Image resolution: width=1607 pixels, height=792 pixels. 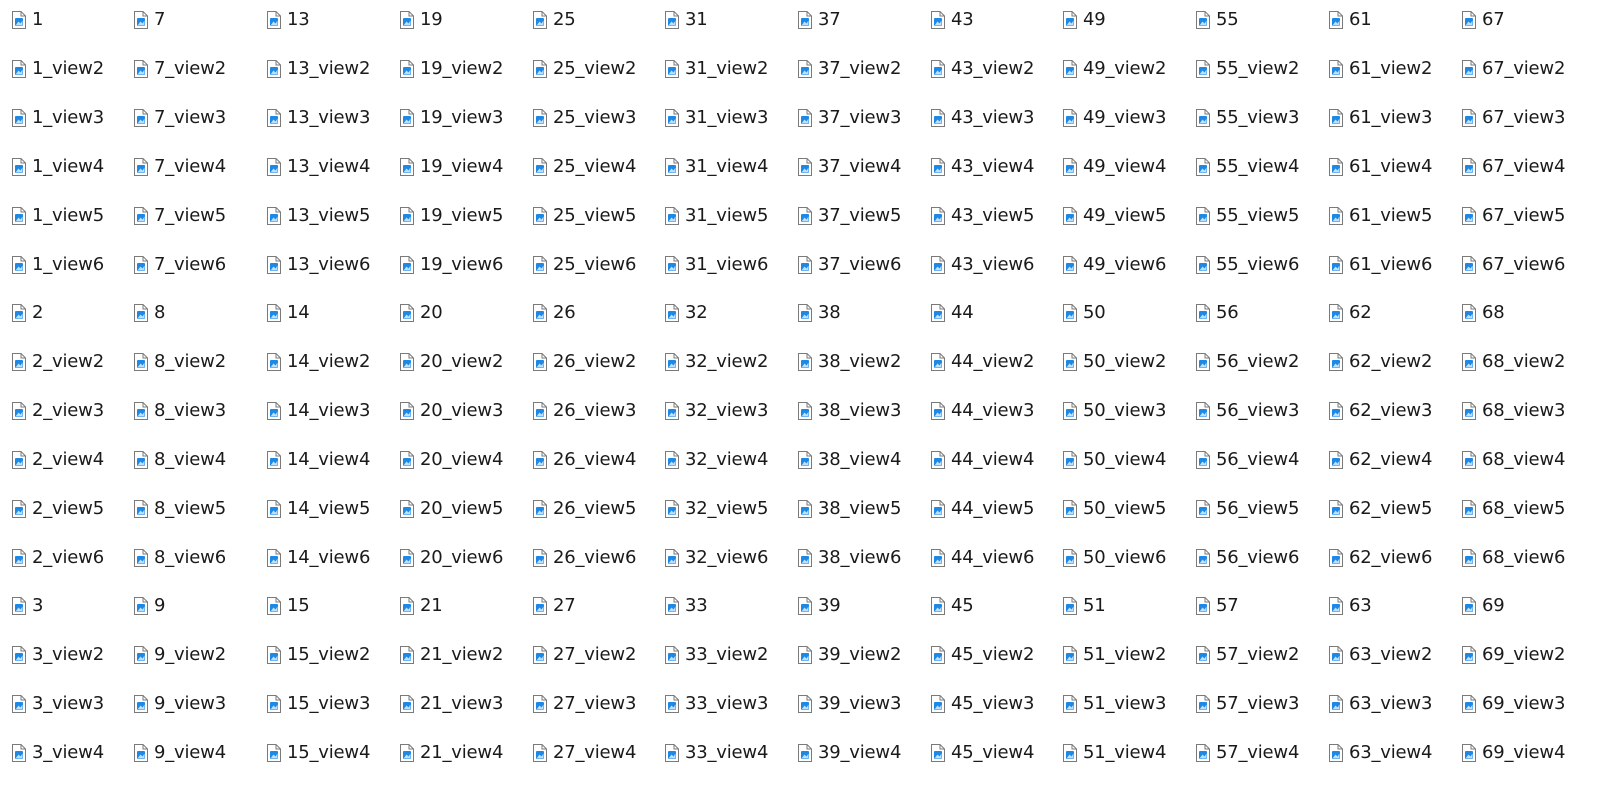 What do you see at coordinates (819, 313) in the screenshot?
I see `file-item: 38` at bounding box center [819, 313].